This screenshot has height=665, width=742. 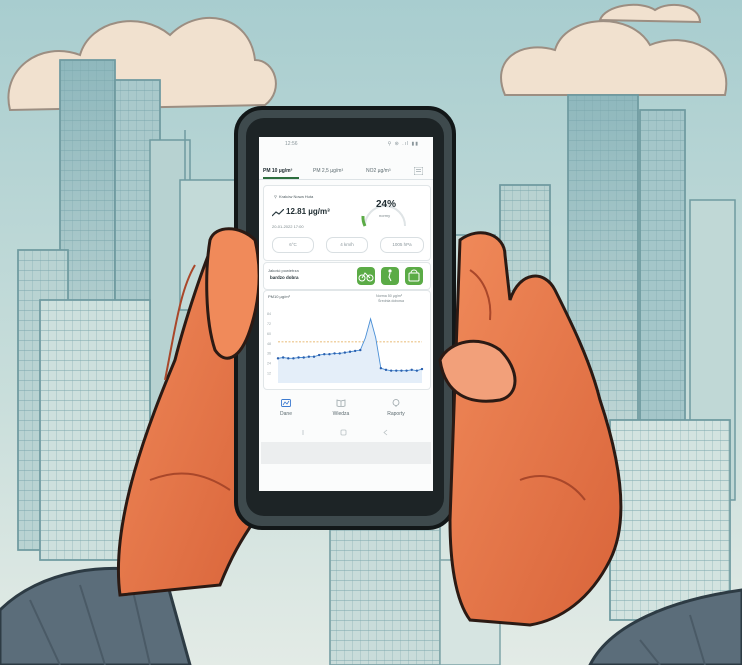 What do you see at coordinates (378, 171) in the screenshot?
I see `tab-no2: NO2 µg/m³` at bounding box center [378, 171].